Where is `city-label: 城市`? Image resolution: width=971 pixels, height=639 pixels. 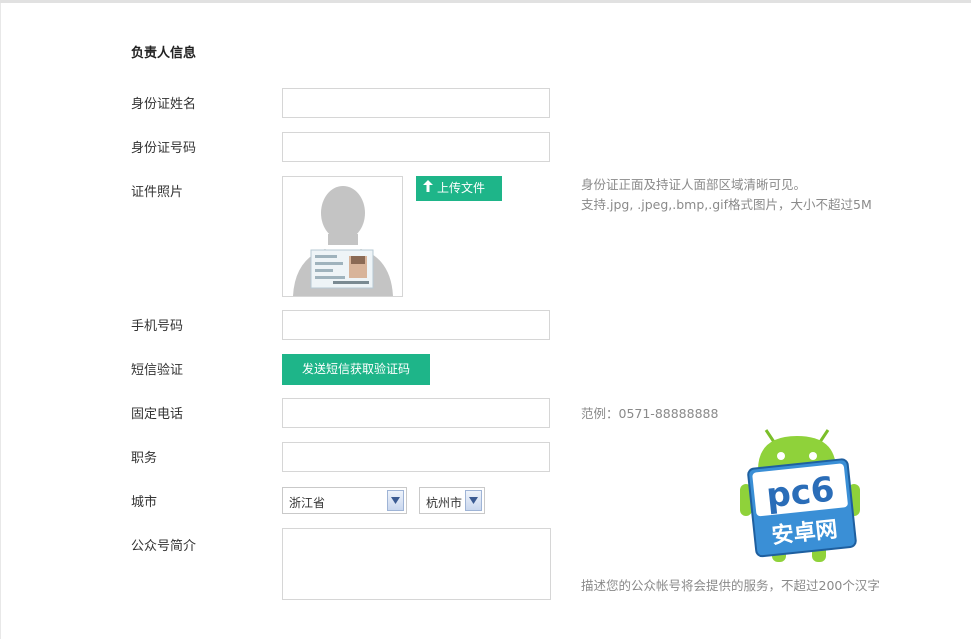 city-label: 城市 is located at coordinates (144, 502).